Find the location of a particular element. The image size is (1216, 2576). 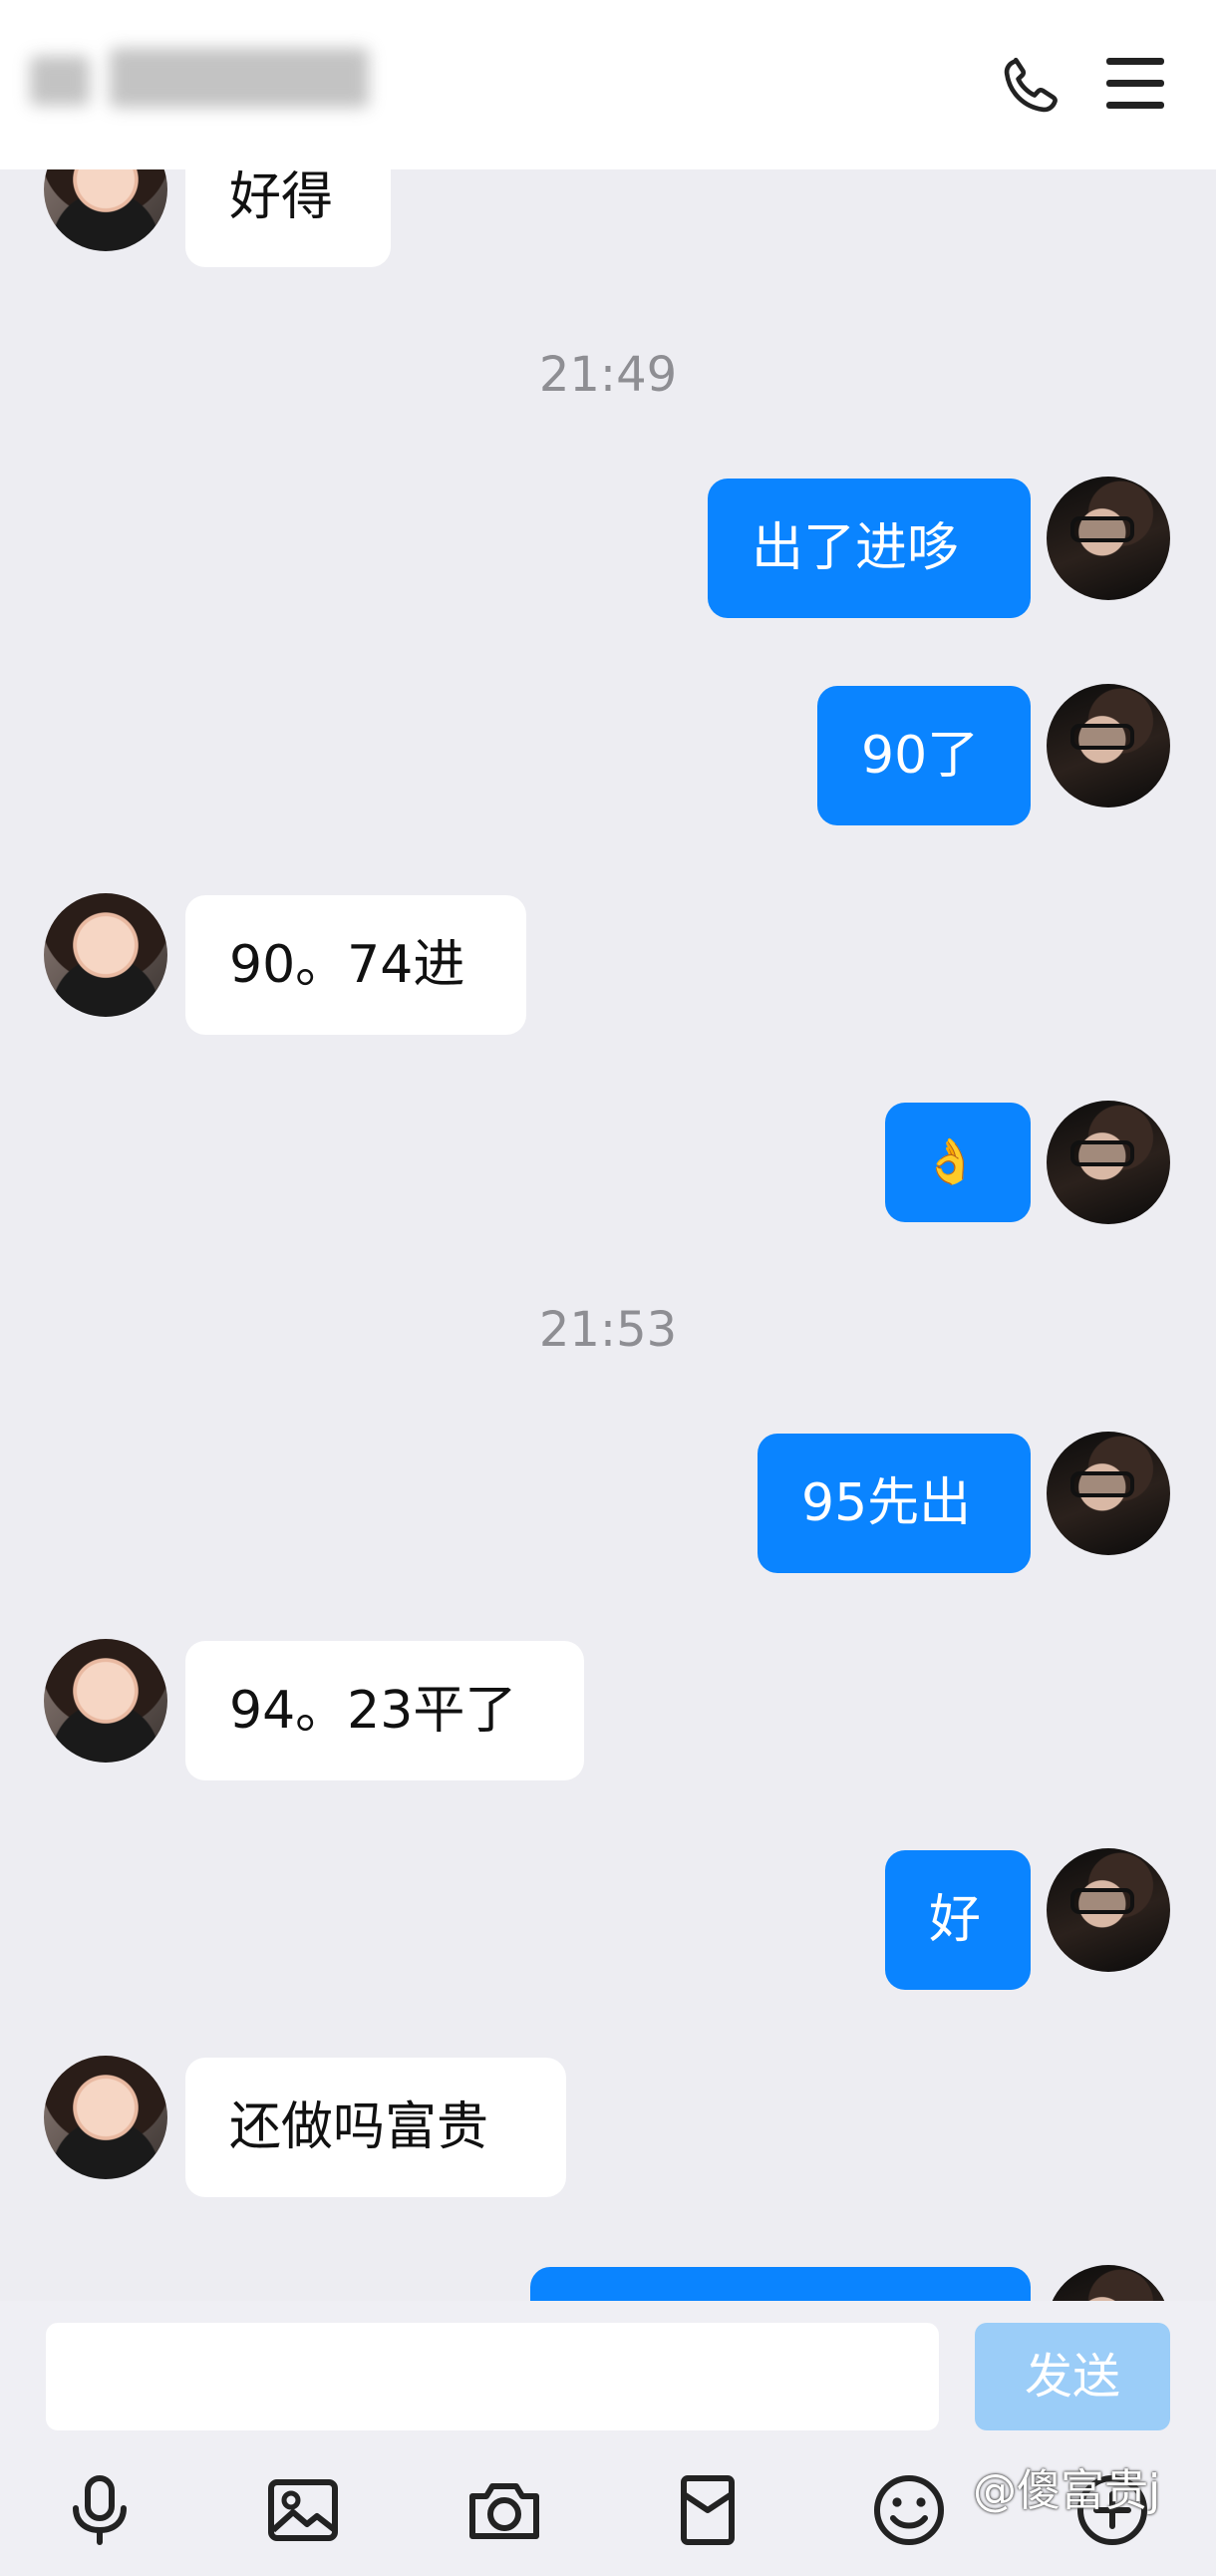

send-button: 发送 is located at coordinates (1072, 2376).